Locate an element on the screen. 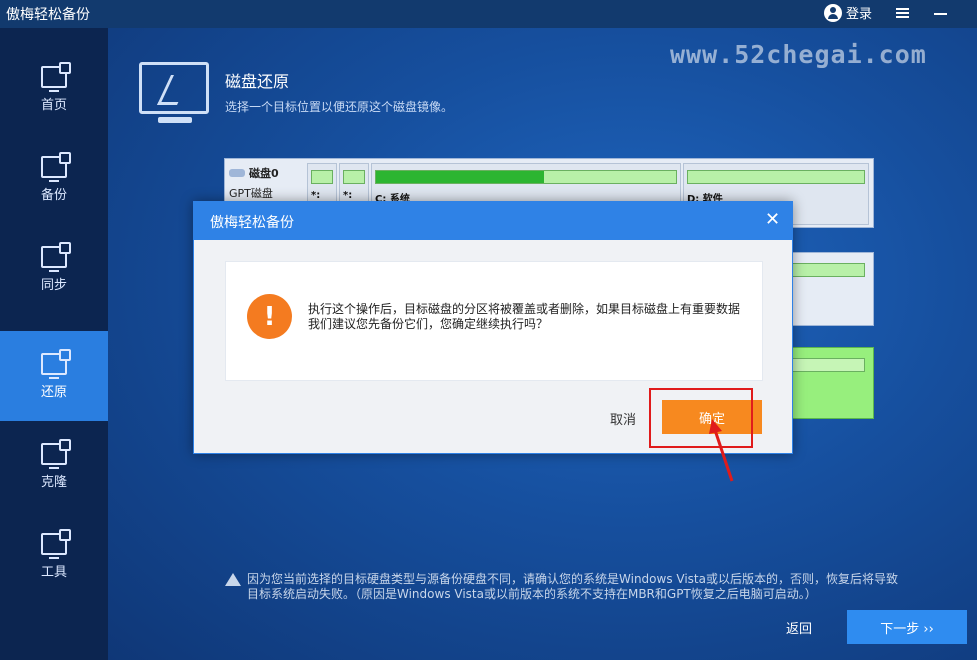 The image size is (977, 660). sidebar-item-sync: 同步 is located at coordinates (54, 269).